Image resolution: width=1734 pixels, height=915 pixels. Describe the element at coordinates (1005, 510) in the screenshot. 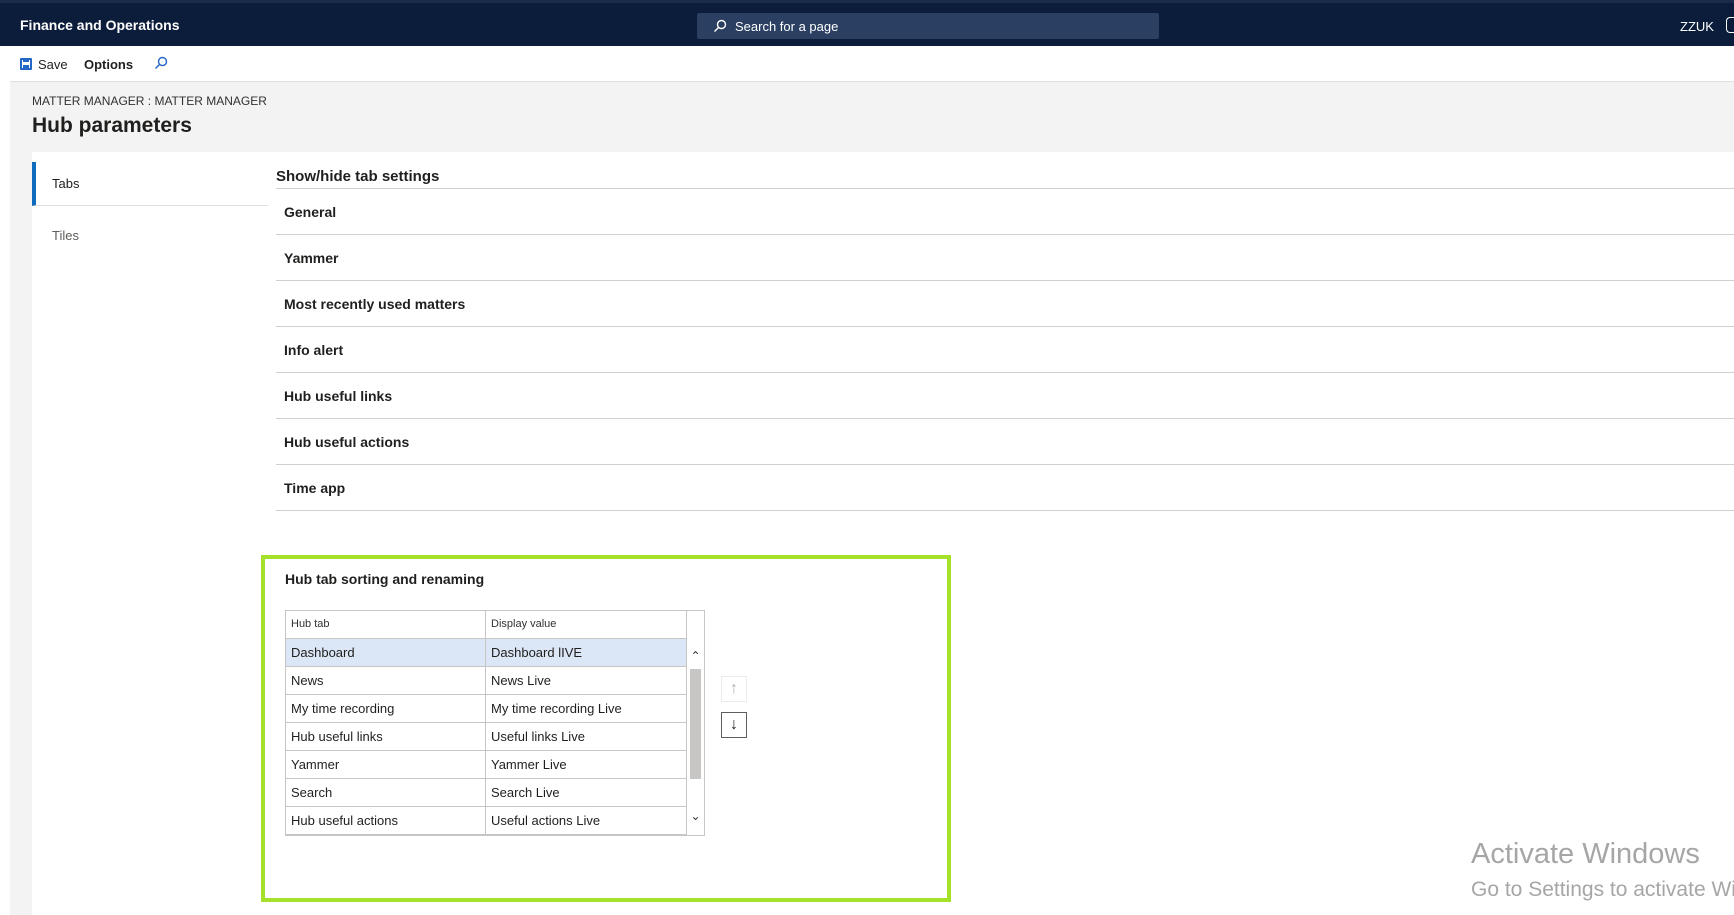

I see `divider` at that location.